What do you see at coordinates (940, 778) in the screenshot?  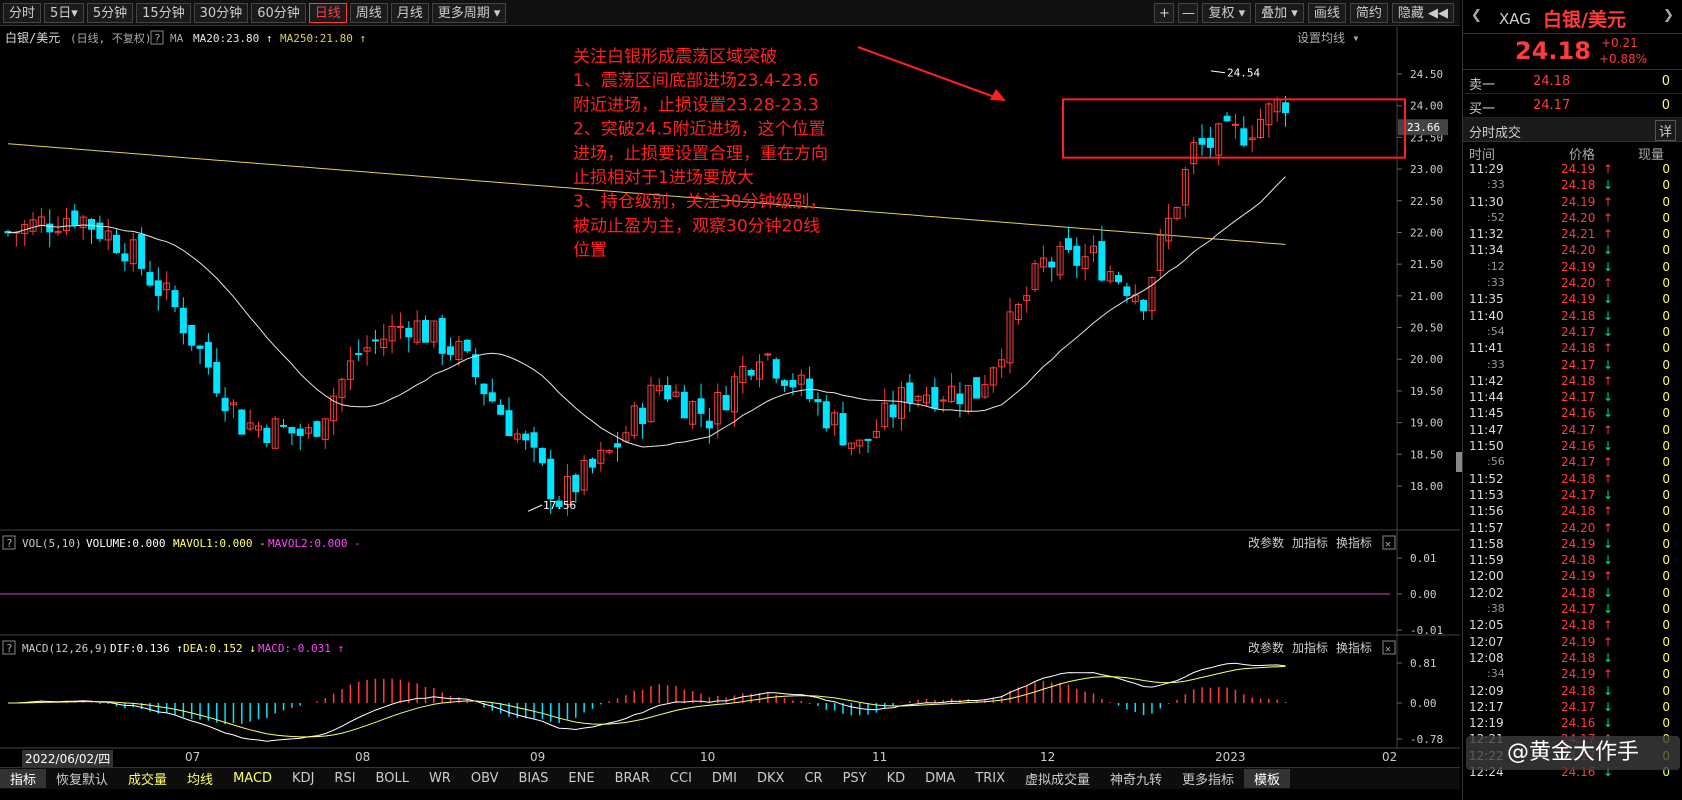 I see `indicator-tab-19: DMA` at bounding box center [940, 778].